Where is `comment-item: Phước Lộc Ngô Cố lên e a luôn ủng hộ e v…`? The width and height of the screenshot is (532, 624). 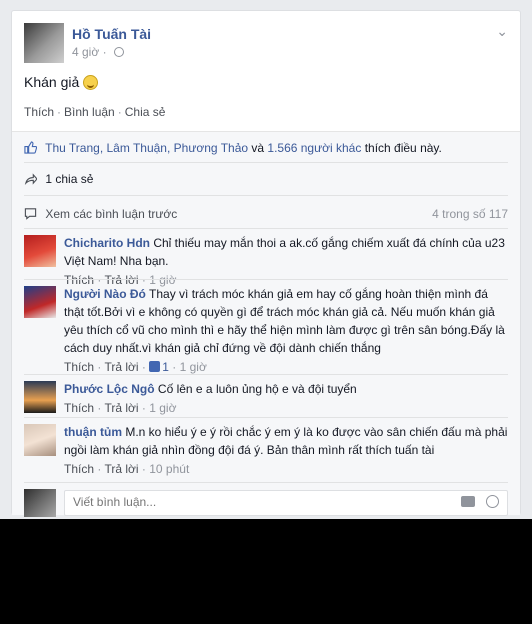
comment-item: Phước Lộc Ngô Cố lên e a luôn ủng hộ e v… is located at coordinates (266, 395).